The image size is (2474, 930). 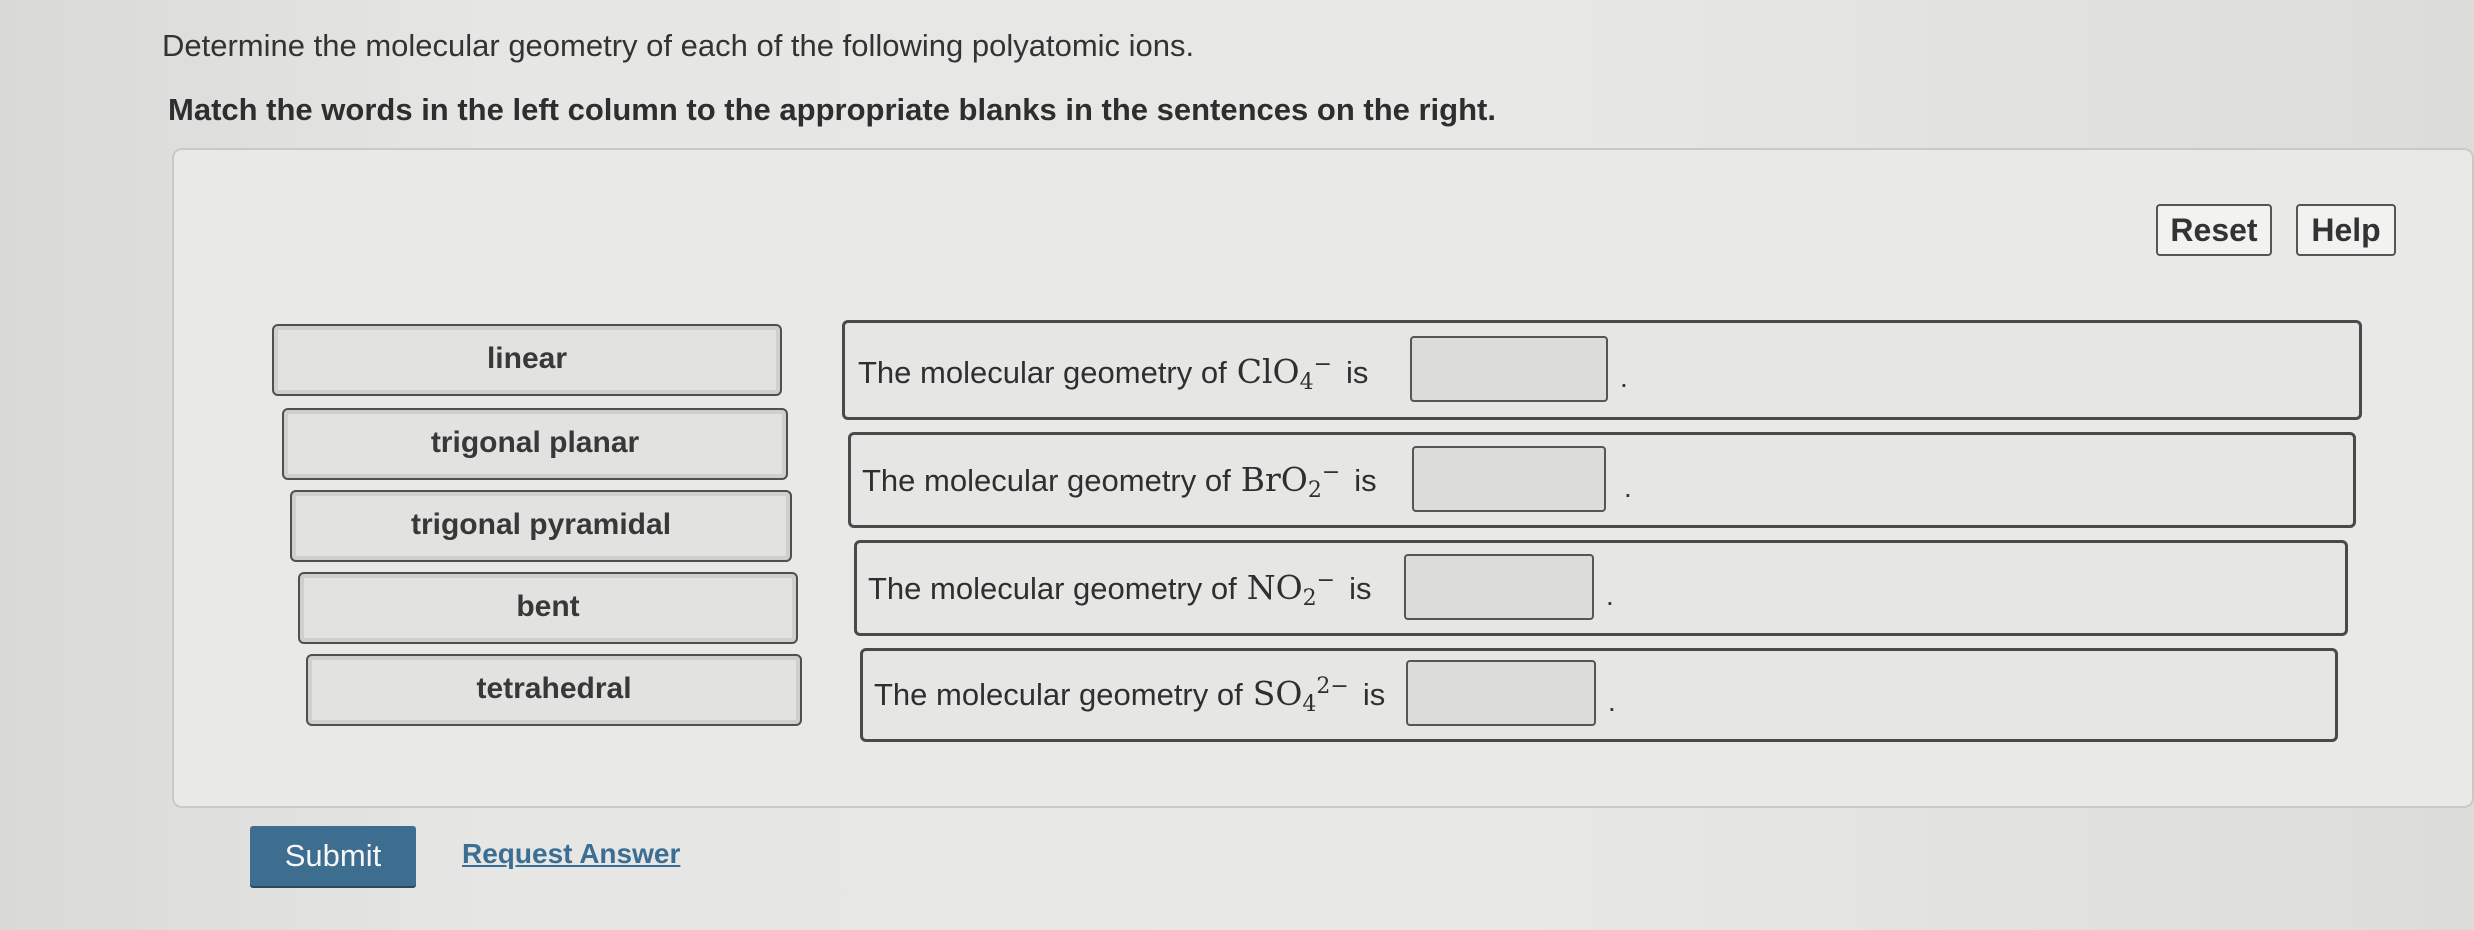 What do you see at coordinates (535, 444) in the screenshot?
I see `word-tile-trigonal-planar: trigonal planar` at bounding box center [535, 444].